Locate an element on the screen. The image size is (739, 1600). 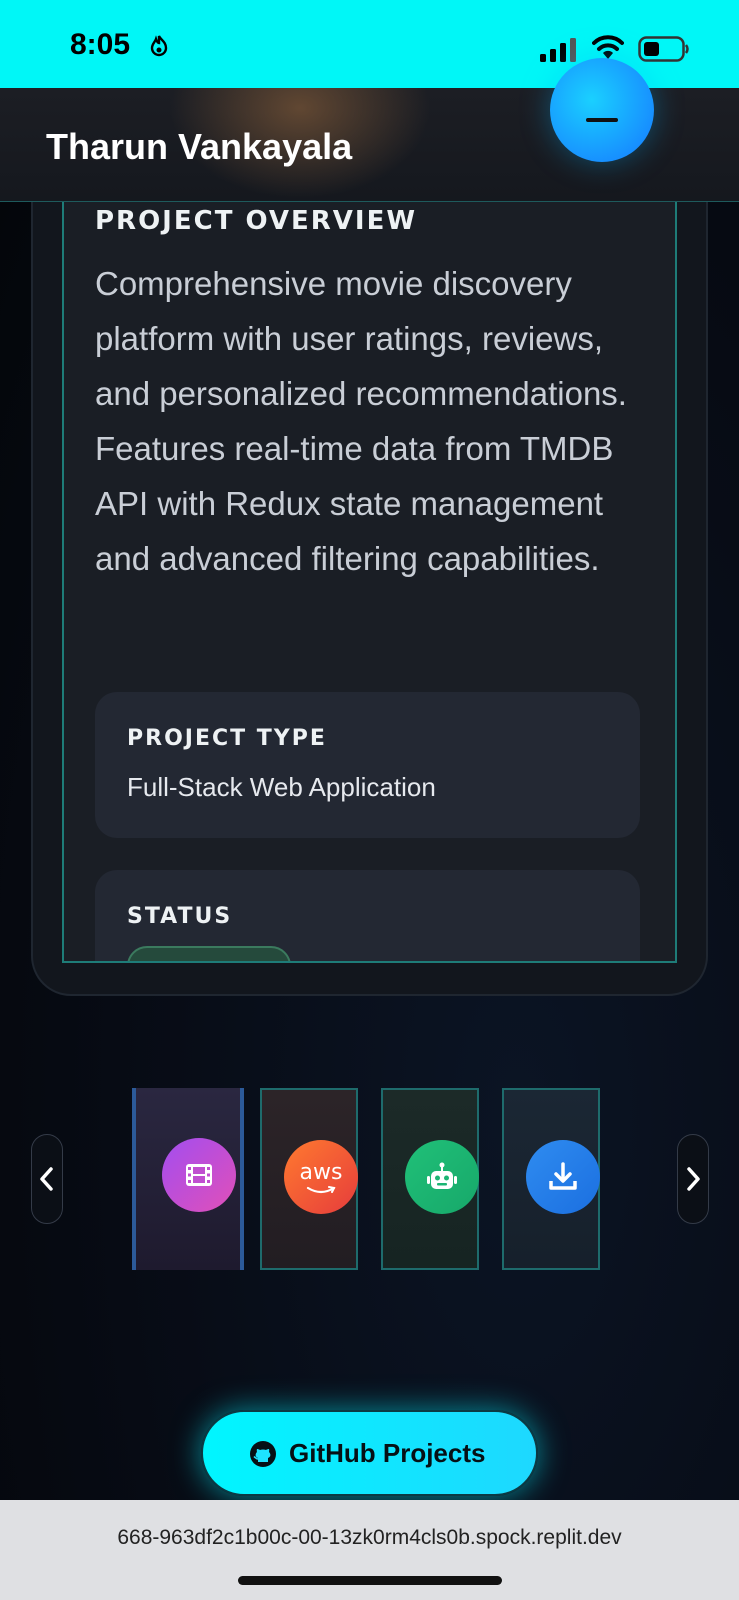
carousel-item-aws: aws is located at coordinates (309, 1179).